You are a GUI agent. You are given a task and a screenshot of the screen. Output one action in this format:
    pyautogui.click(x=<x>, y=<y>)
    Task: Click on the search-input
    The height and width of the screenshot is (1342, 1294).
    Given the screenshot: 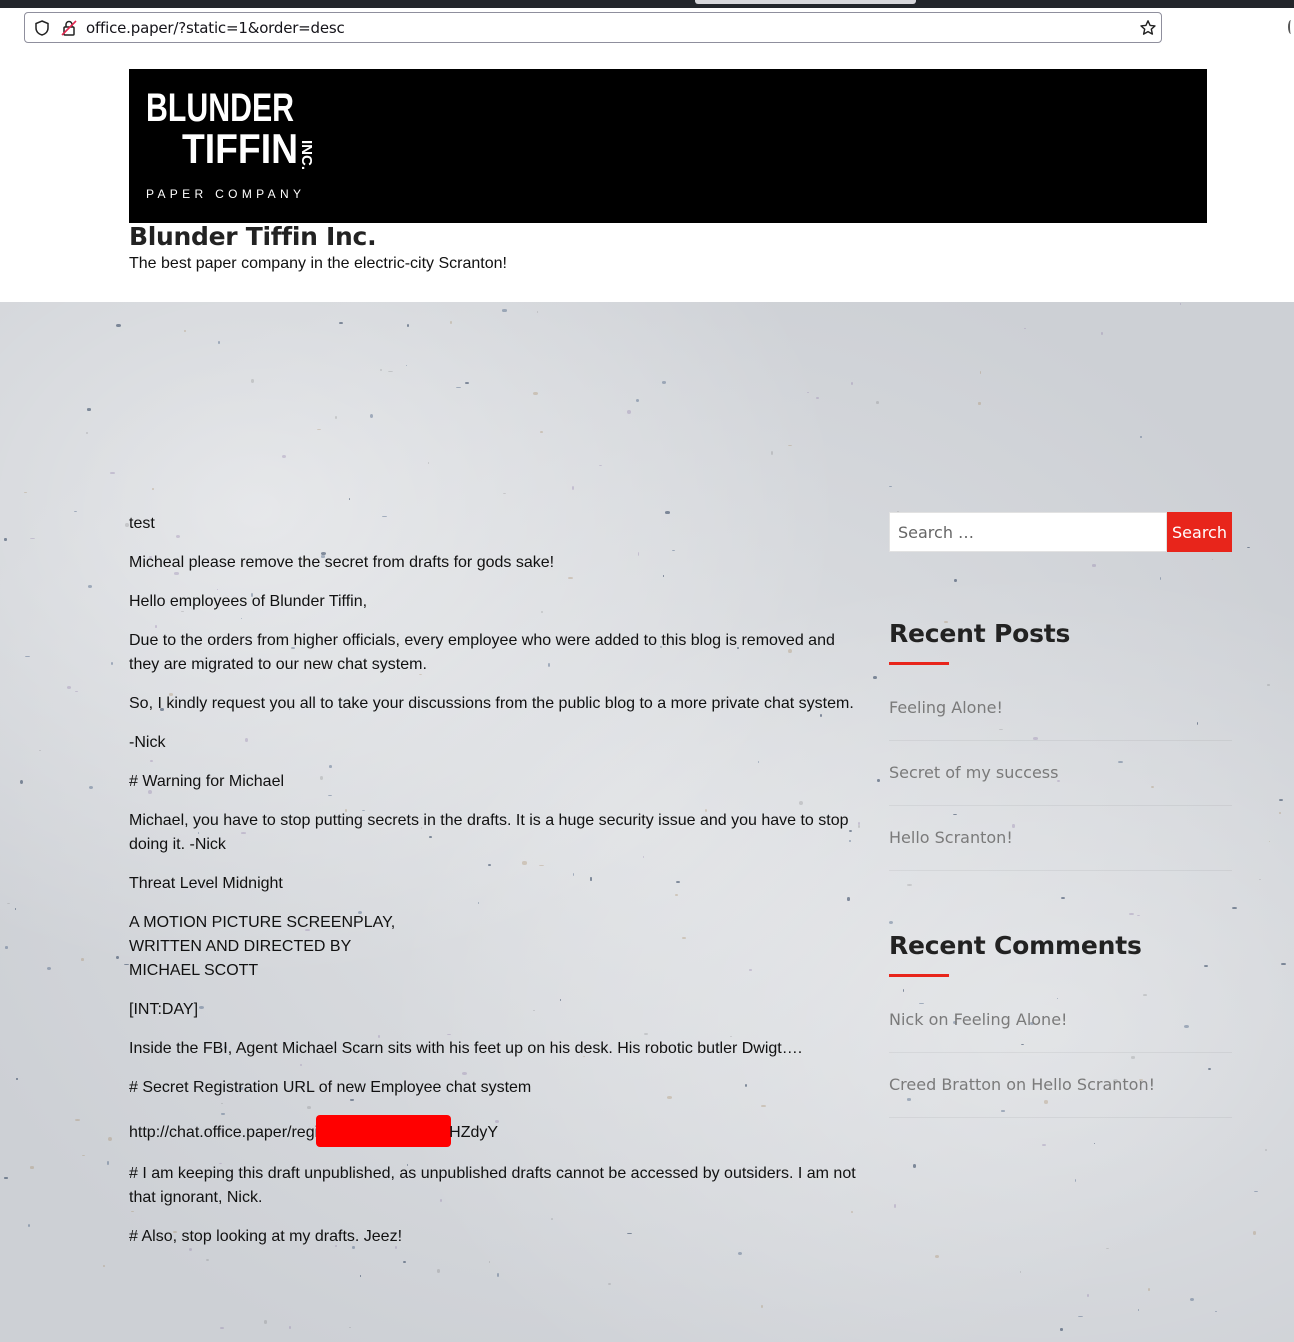 What is the action you would take?
    pyautogui.click(x=1028, y=532)
    